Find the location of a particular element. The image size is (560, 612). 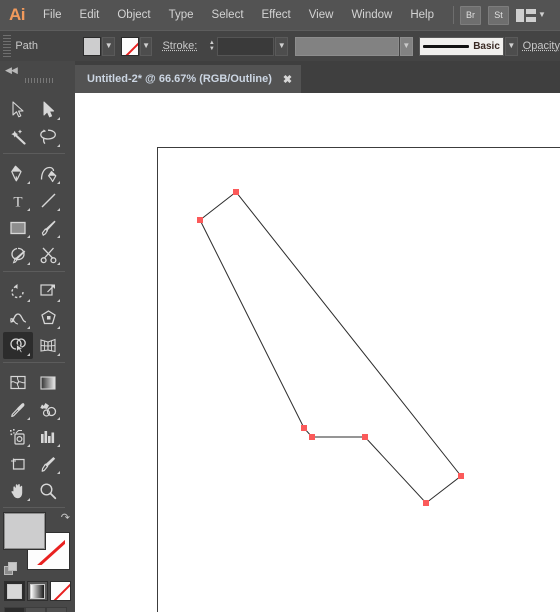

scale-tool is located at coordinates (48, 291).